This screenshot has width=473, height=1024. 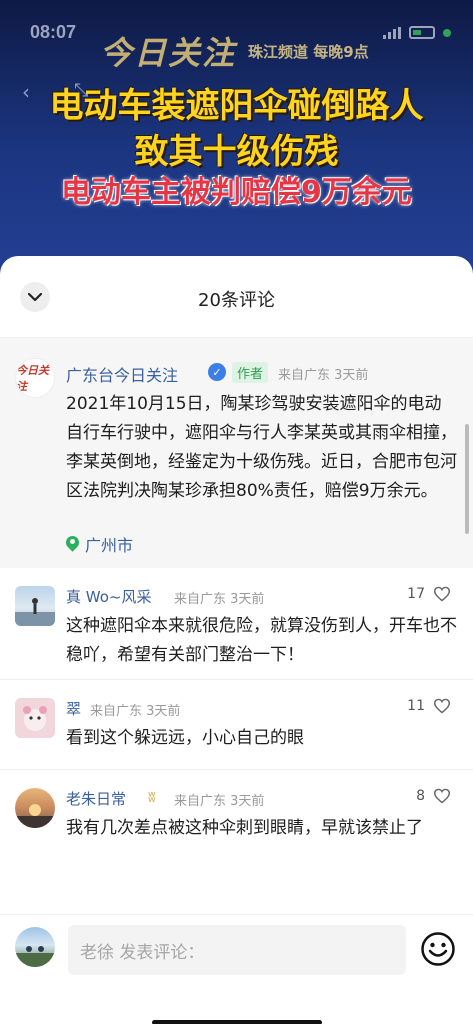 I want to click on program-logo: 今日关注 珠江频道 每晚9点, so click(x=234, y=51).